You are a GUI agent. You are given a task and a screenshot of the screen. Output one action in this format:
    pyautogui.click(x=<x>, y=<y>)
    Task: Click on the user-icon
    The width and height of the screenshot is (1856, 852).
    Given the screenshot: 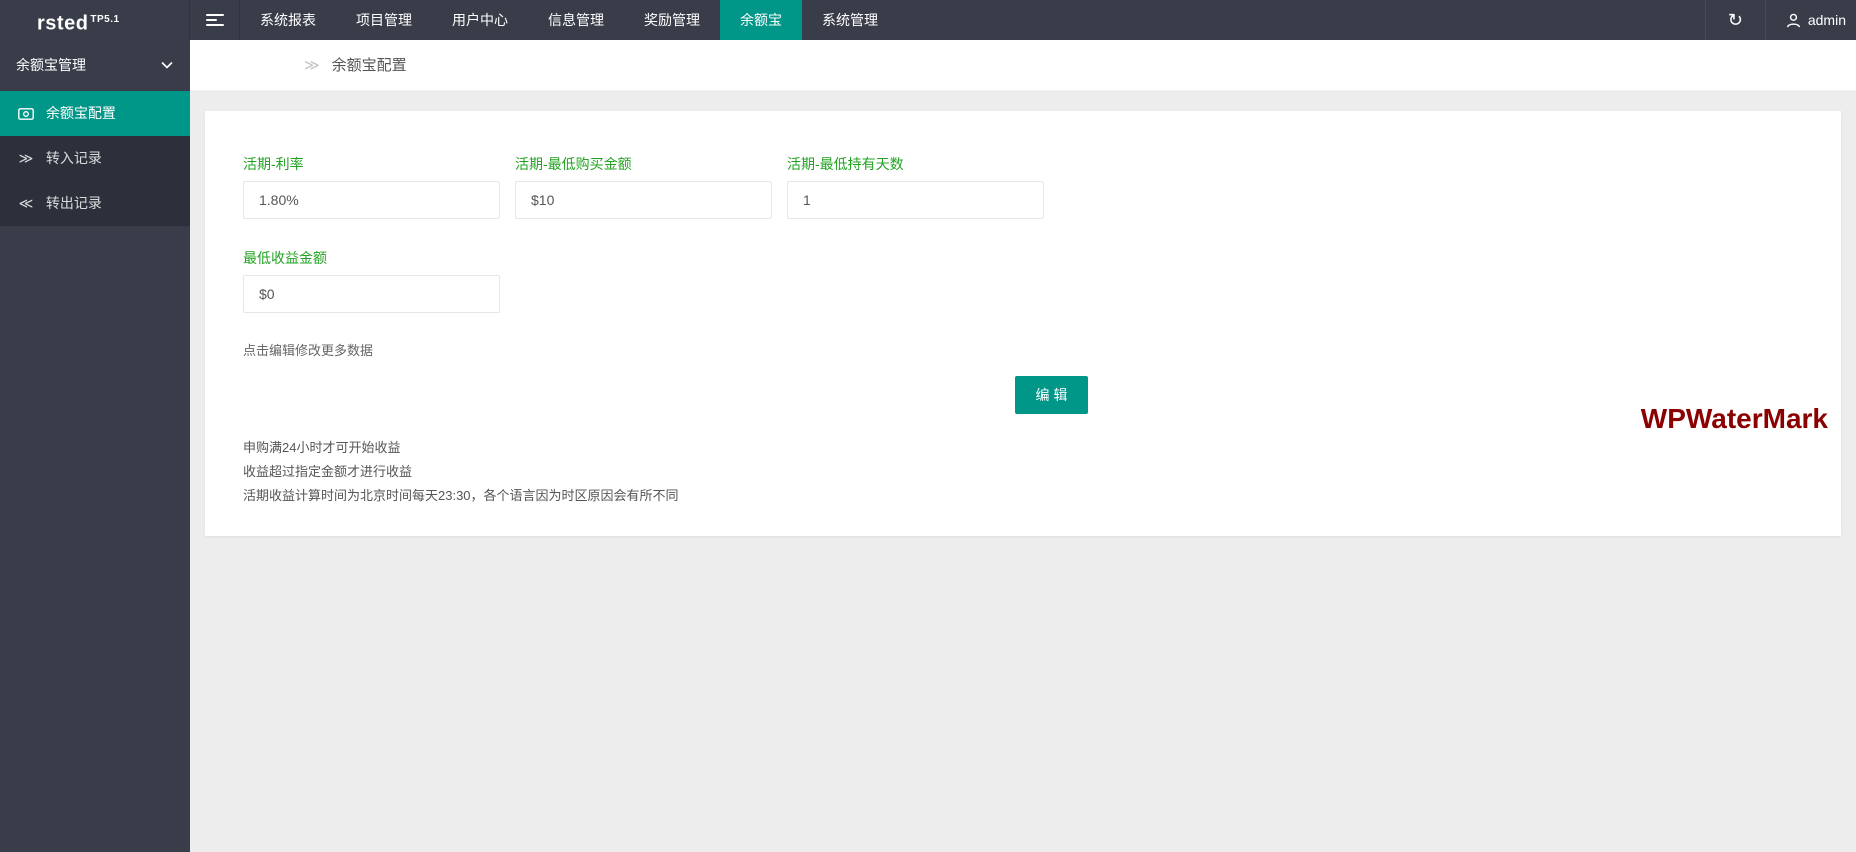 What is the action you would take?
    pyautogui.click(x=1793, y=20)
    